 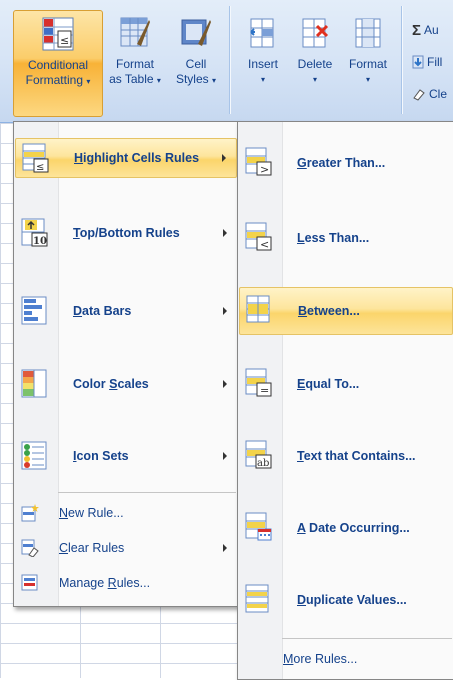 What do you see at coordinates (135, 32) in the screenshot?
I see `format-as-table-icon` at bounding box center [135, 32].